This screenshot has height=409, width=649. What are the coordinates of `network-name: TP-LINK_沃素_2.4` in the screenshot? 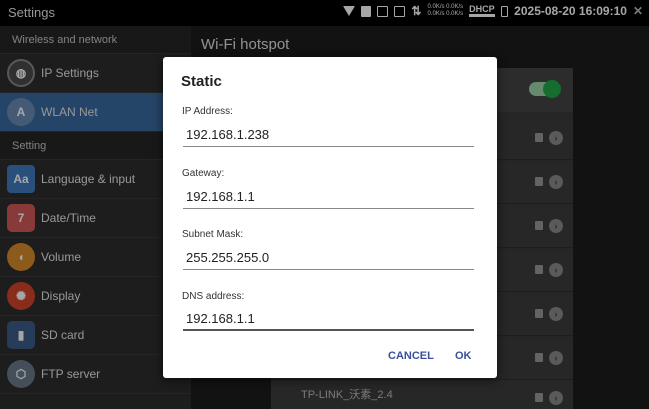 It's located at (347, 395).